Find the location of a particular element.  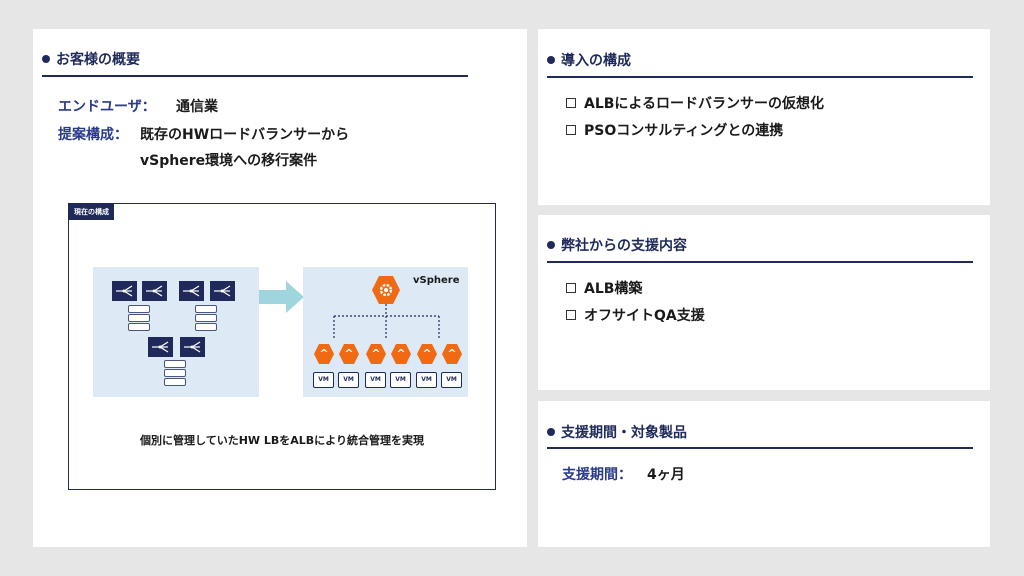

period-label: 支援期間： is located at coordinates (597, 475).